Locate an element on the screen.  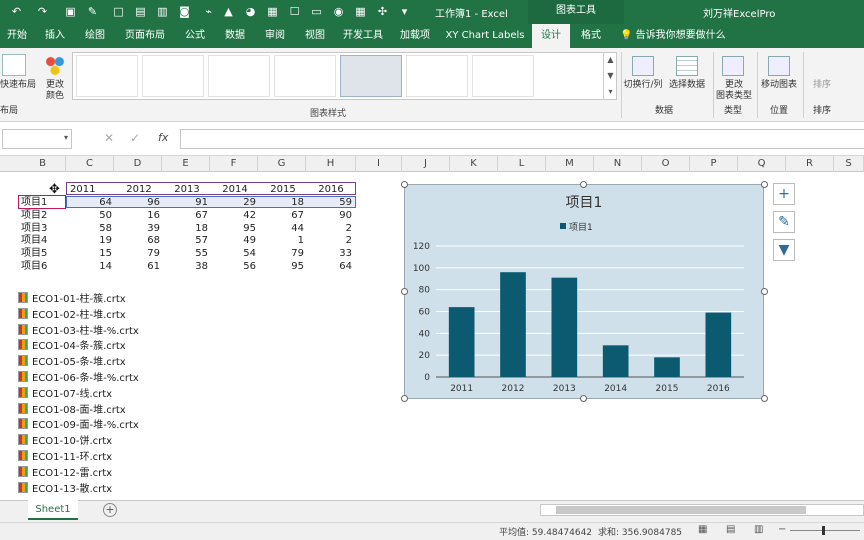
tab-home: 开始 is located at coordinates (17, 36).